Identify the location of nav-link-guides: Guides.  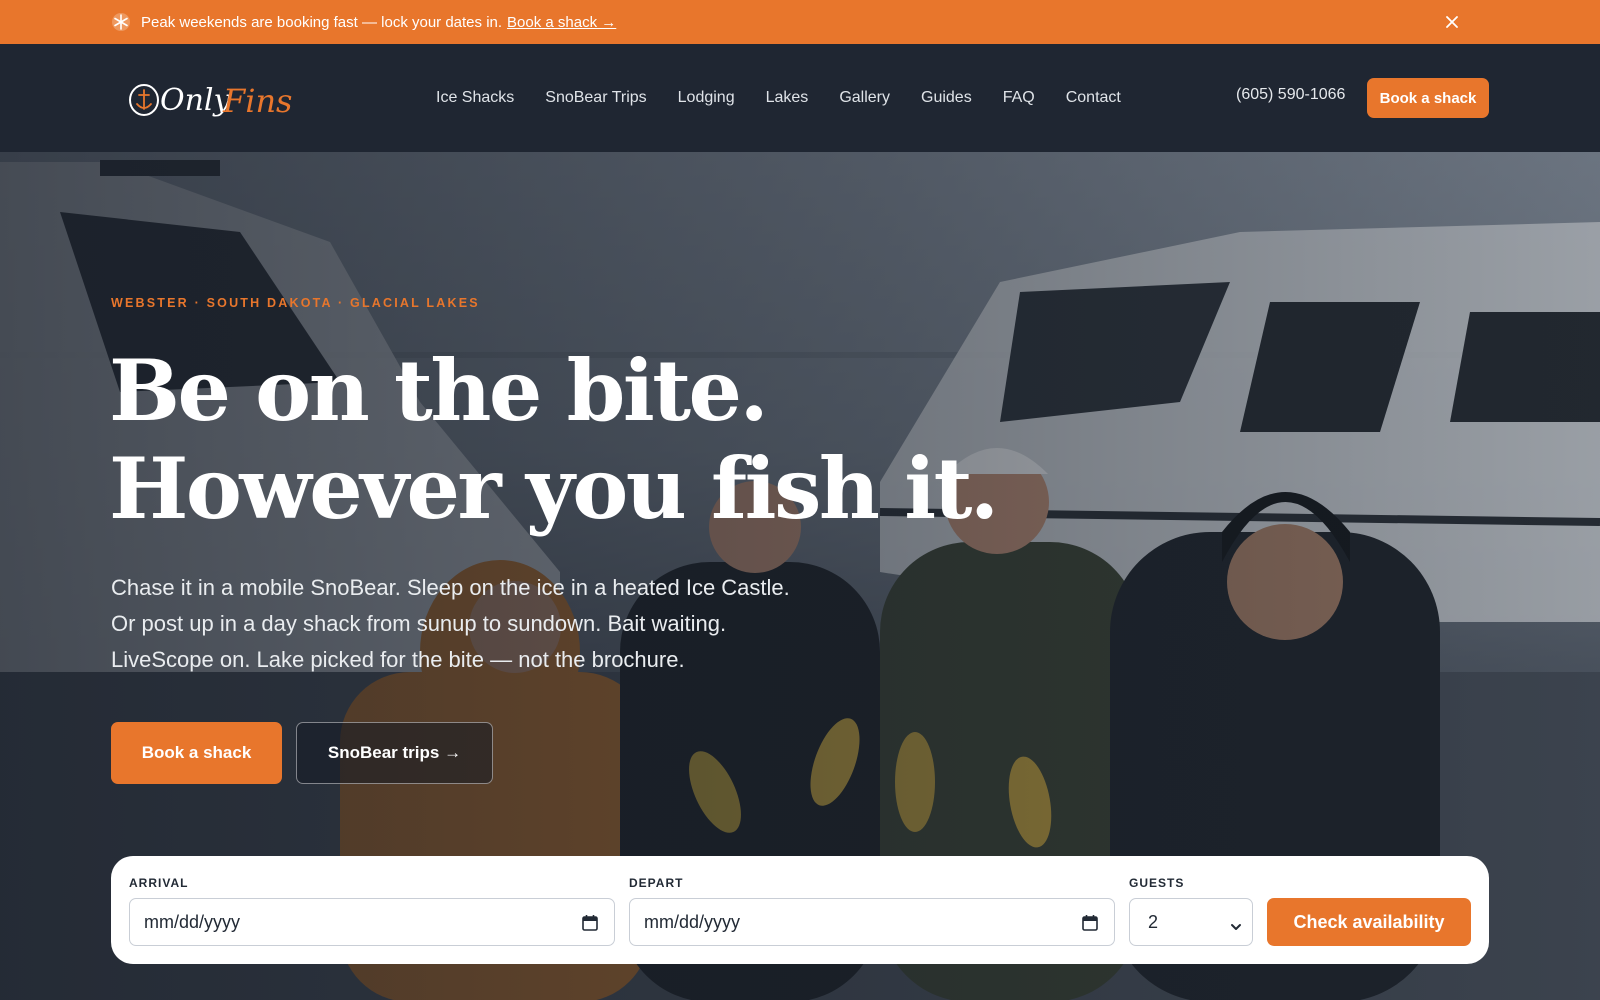
(946, 98).